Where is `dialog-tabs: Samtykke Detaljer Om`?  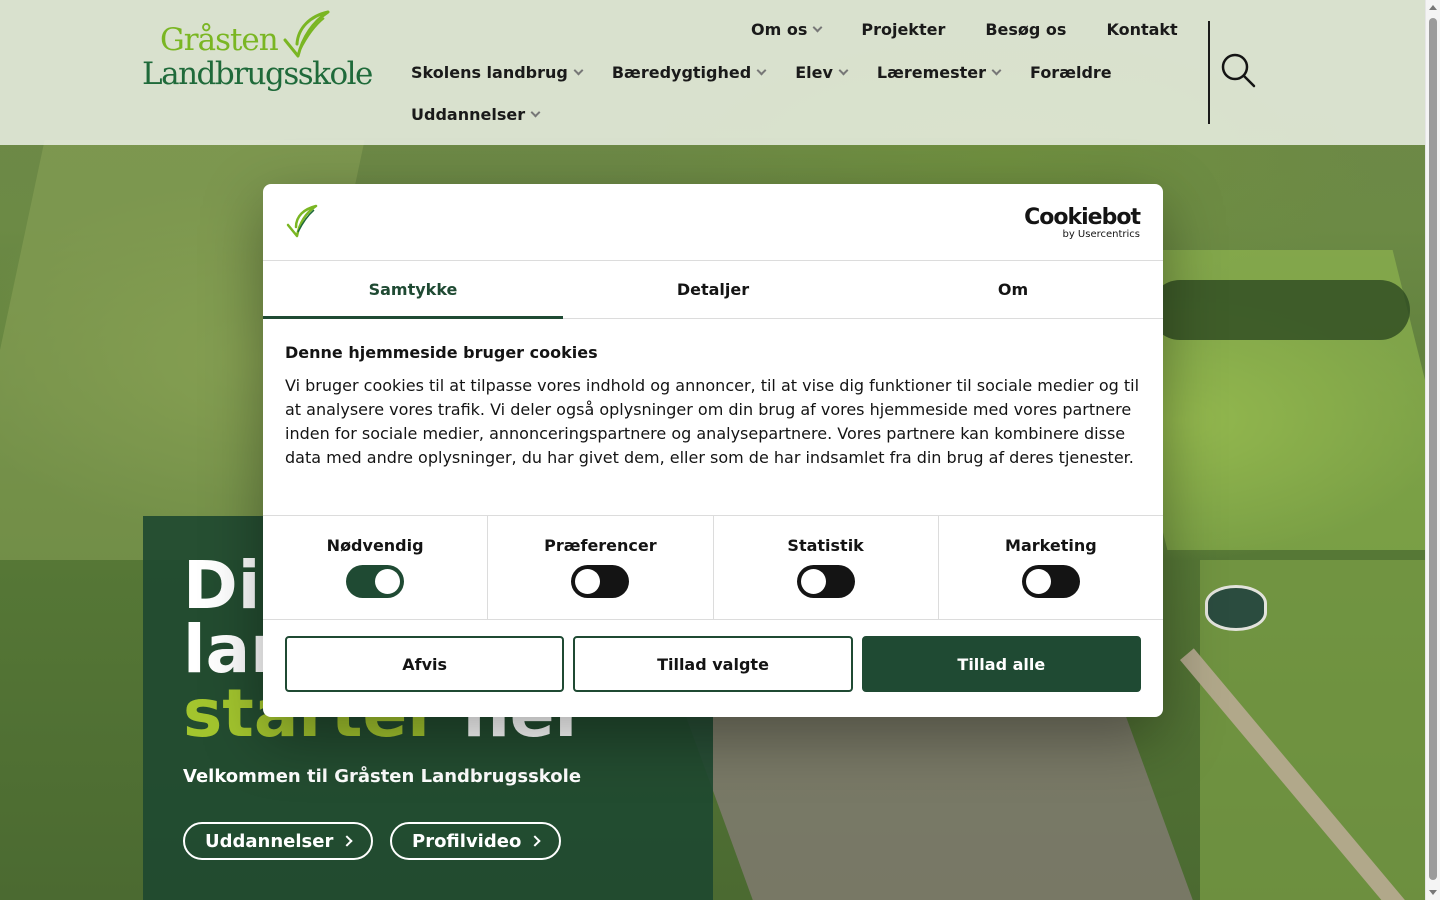
dialog-tabs: Samtykke Detaljer Om is located at coordinates (713, 290).